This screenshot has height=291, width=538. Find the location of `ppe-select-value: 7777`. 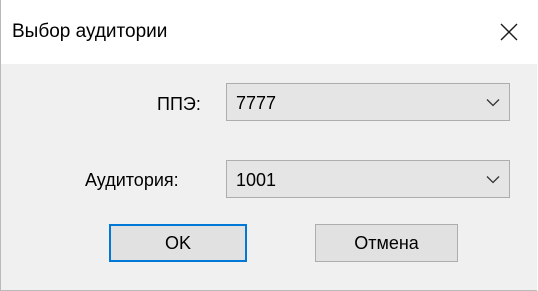

ppe-select-value: 7777 is located at coordinates (256, 103).